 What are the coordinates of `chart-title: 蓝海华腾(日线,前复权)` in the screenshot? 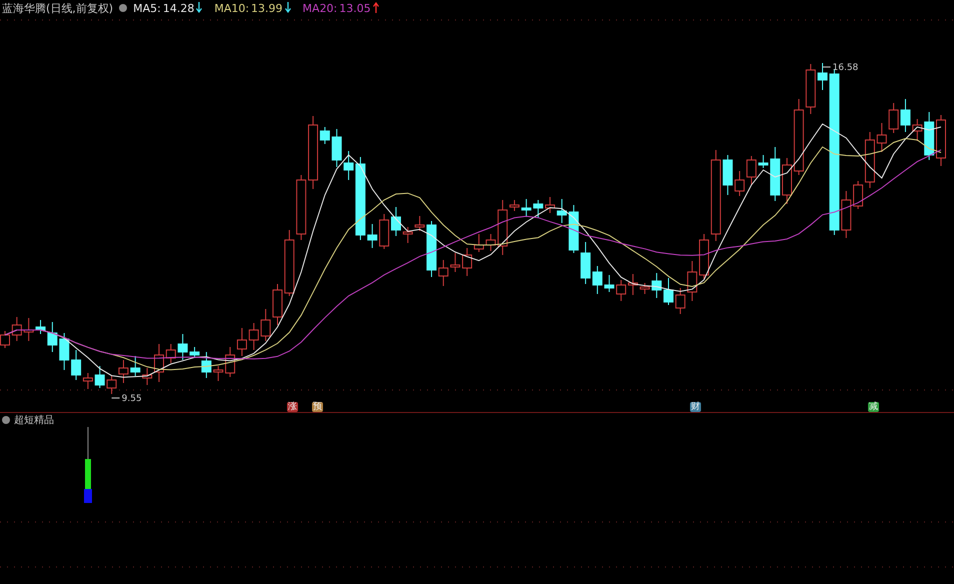 It's located at (58, 8).